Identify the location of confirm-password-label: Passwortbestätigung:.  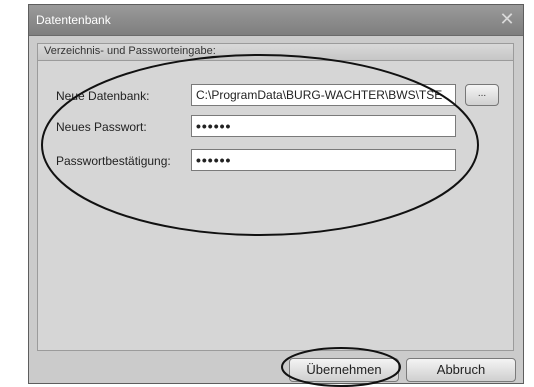
(113, 161).